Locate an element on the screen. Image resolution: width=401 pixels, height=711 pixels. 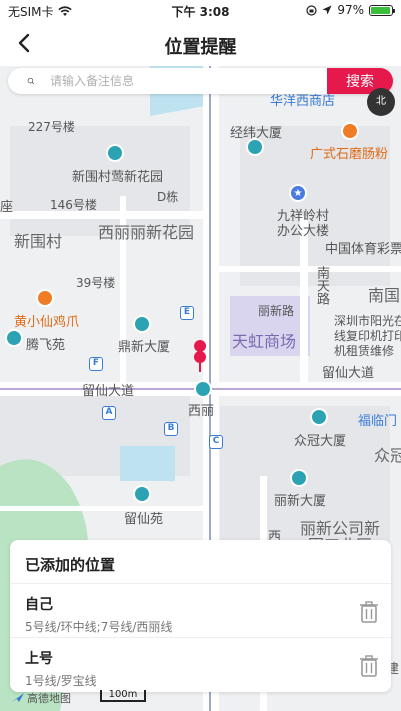
compass-icon: 北 is located at coordinates (381, 102).